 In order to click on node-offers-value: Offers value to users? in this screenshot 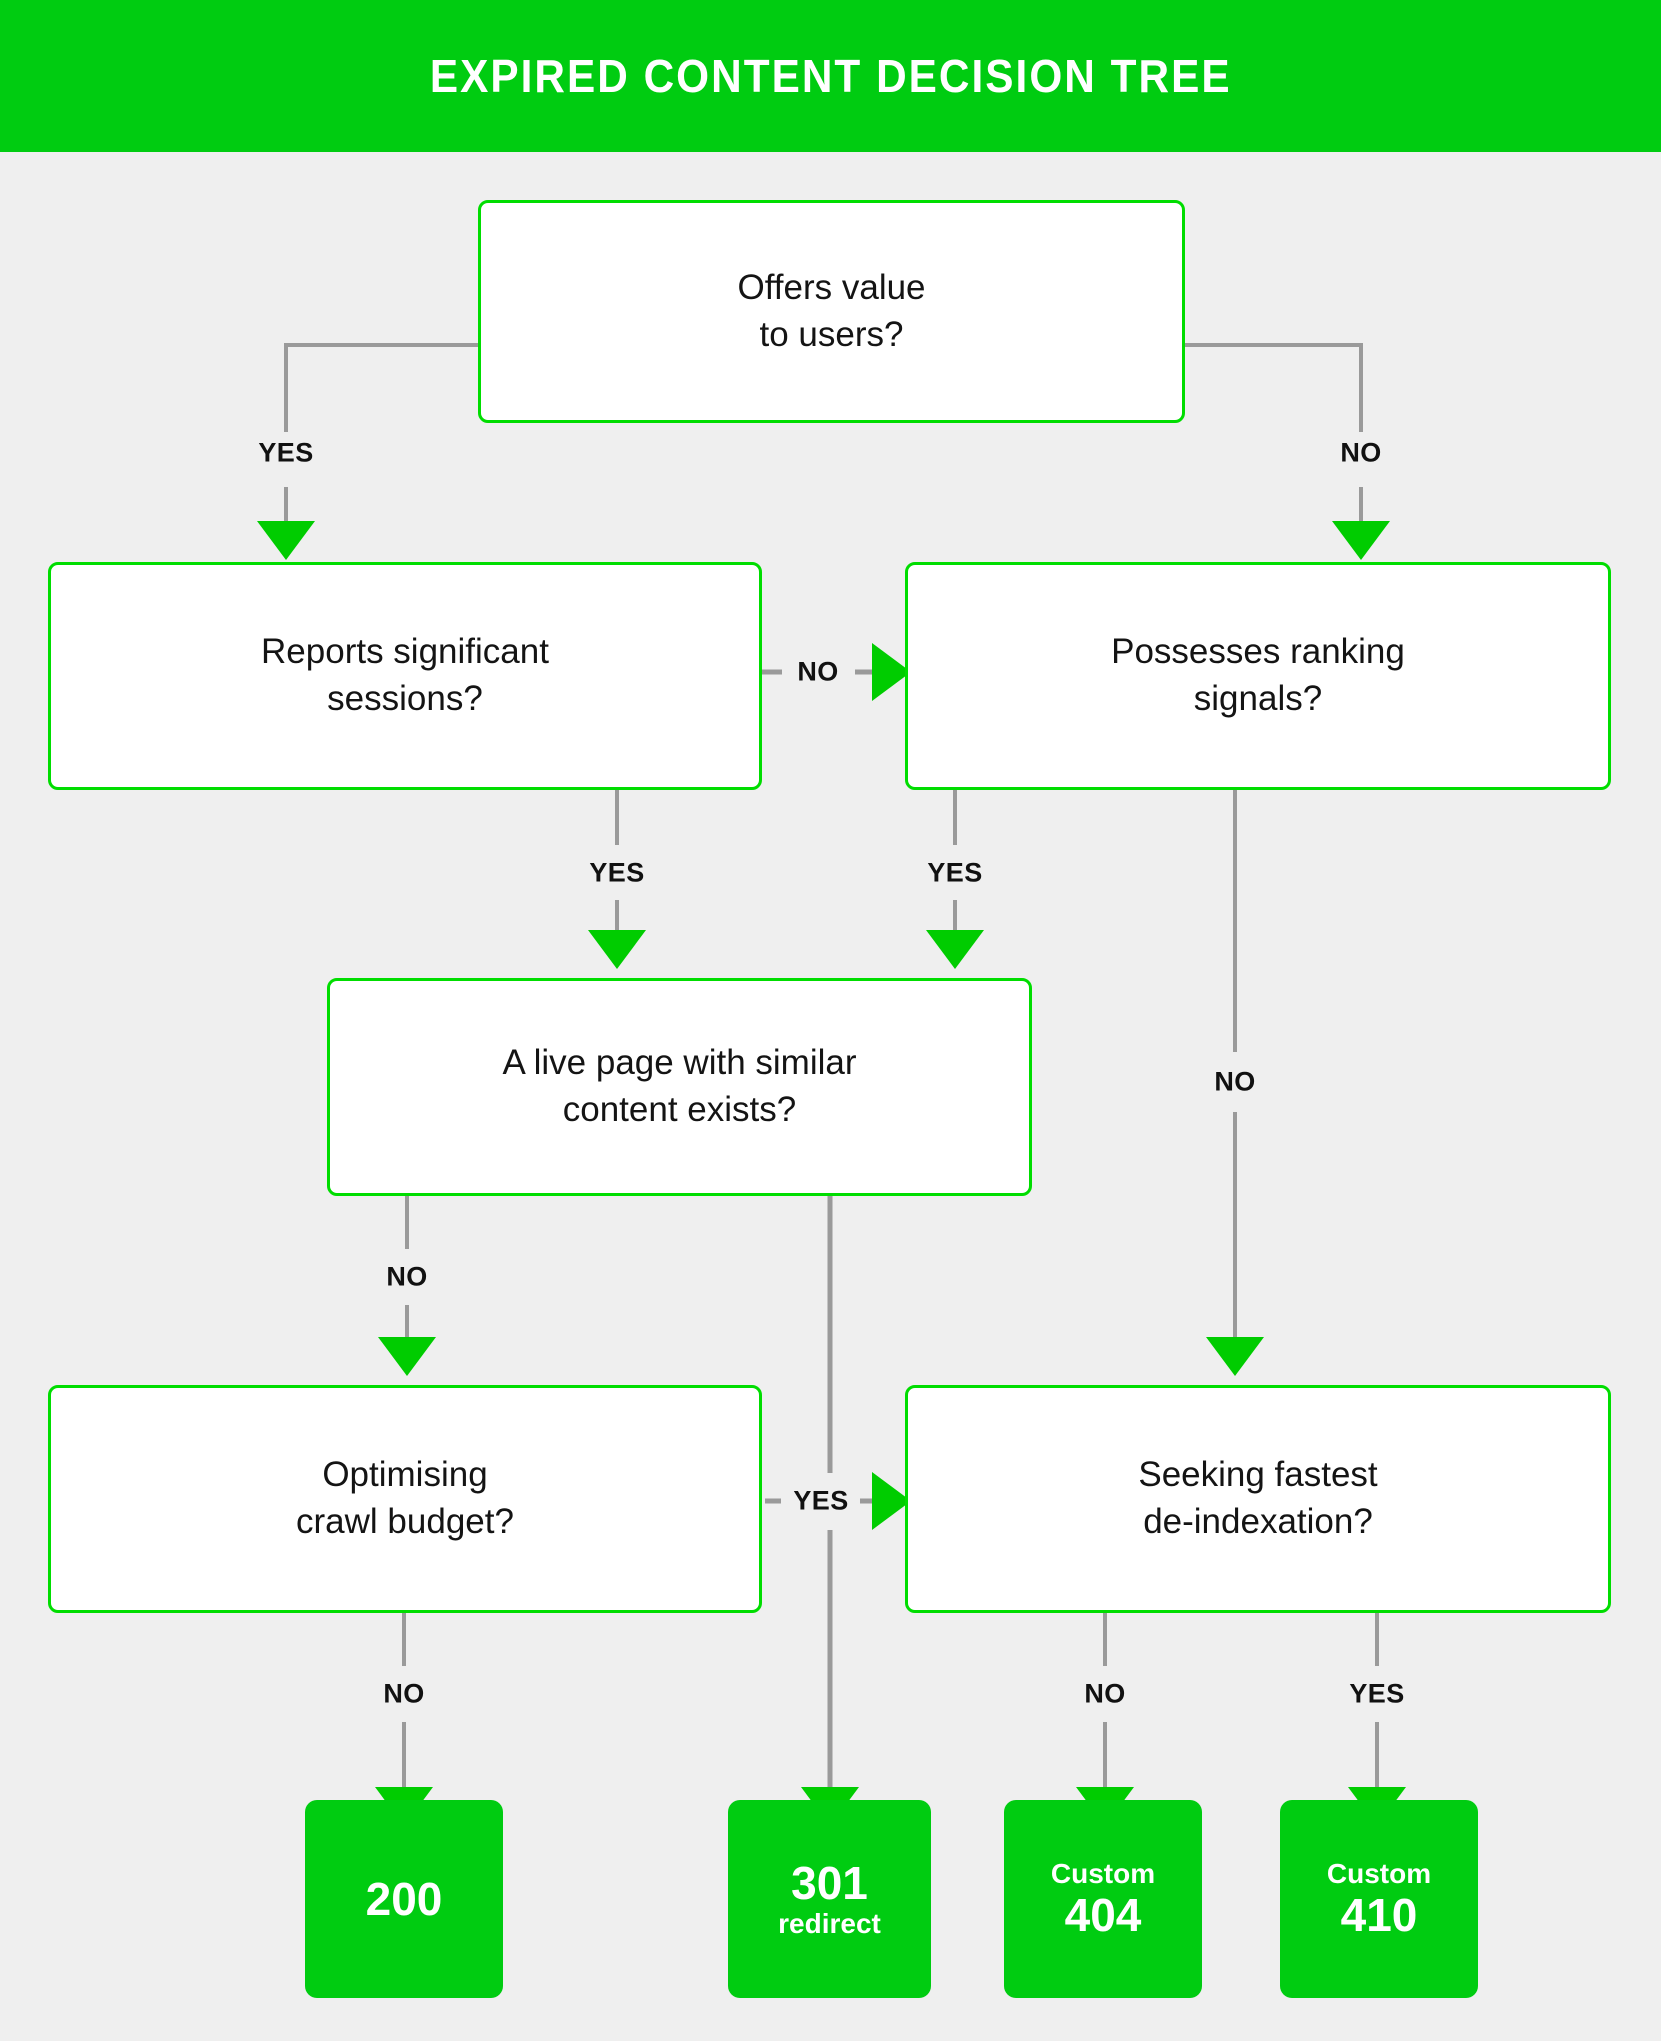, I will do `click(831, 311)`.